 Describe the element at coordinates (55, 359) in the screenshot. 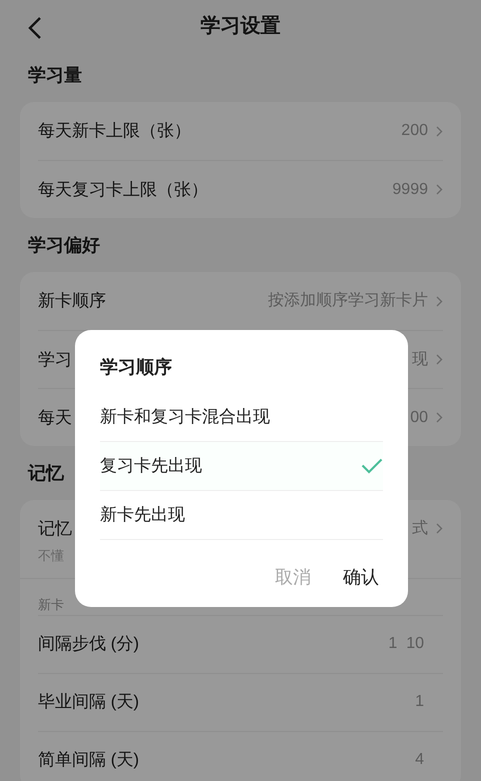

I see `setting-label: 学习` at that location.